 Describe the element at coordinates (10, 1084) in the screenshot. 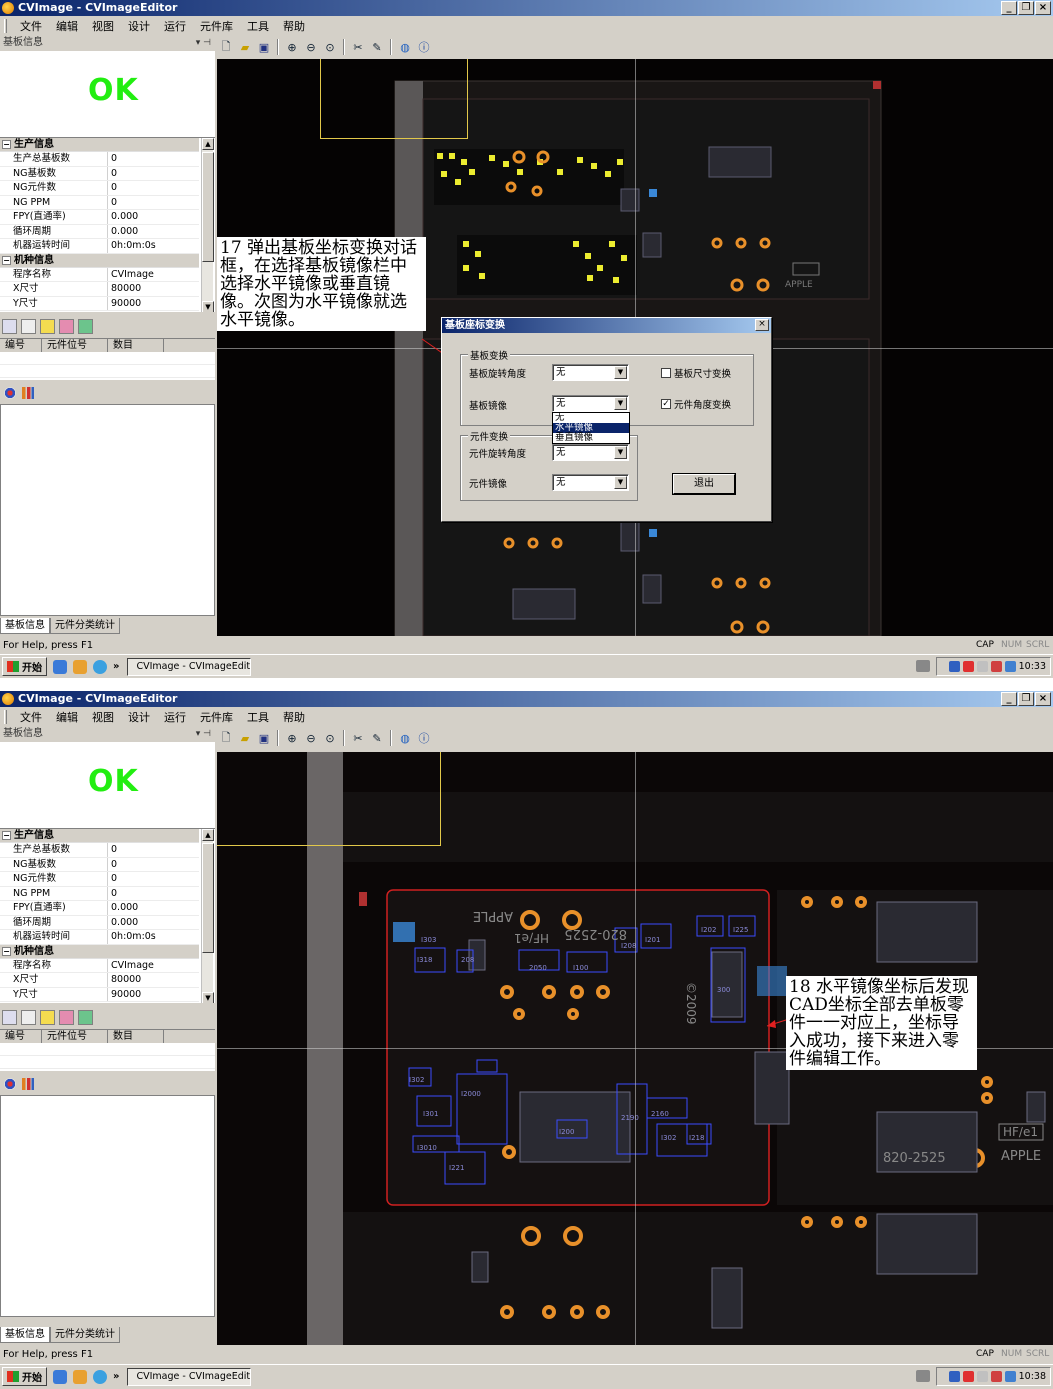

I see `target-icon` at that location.